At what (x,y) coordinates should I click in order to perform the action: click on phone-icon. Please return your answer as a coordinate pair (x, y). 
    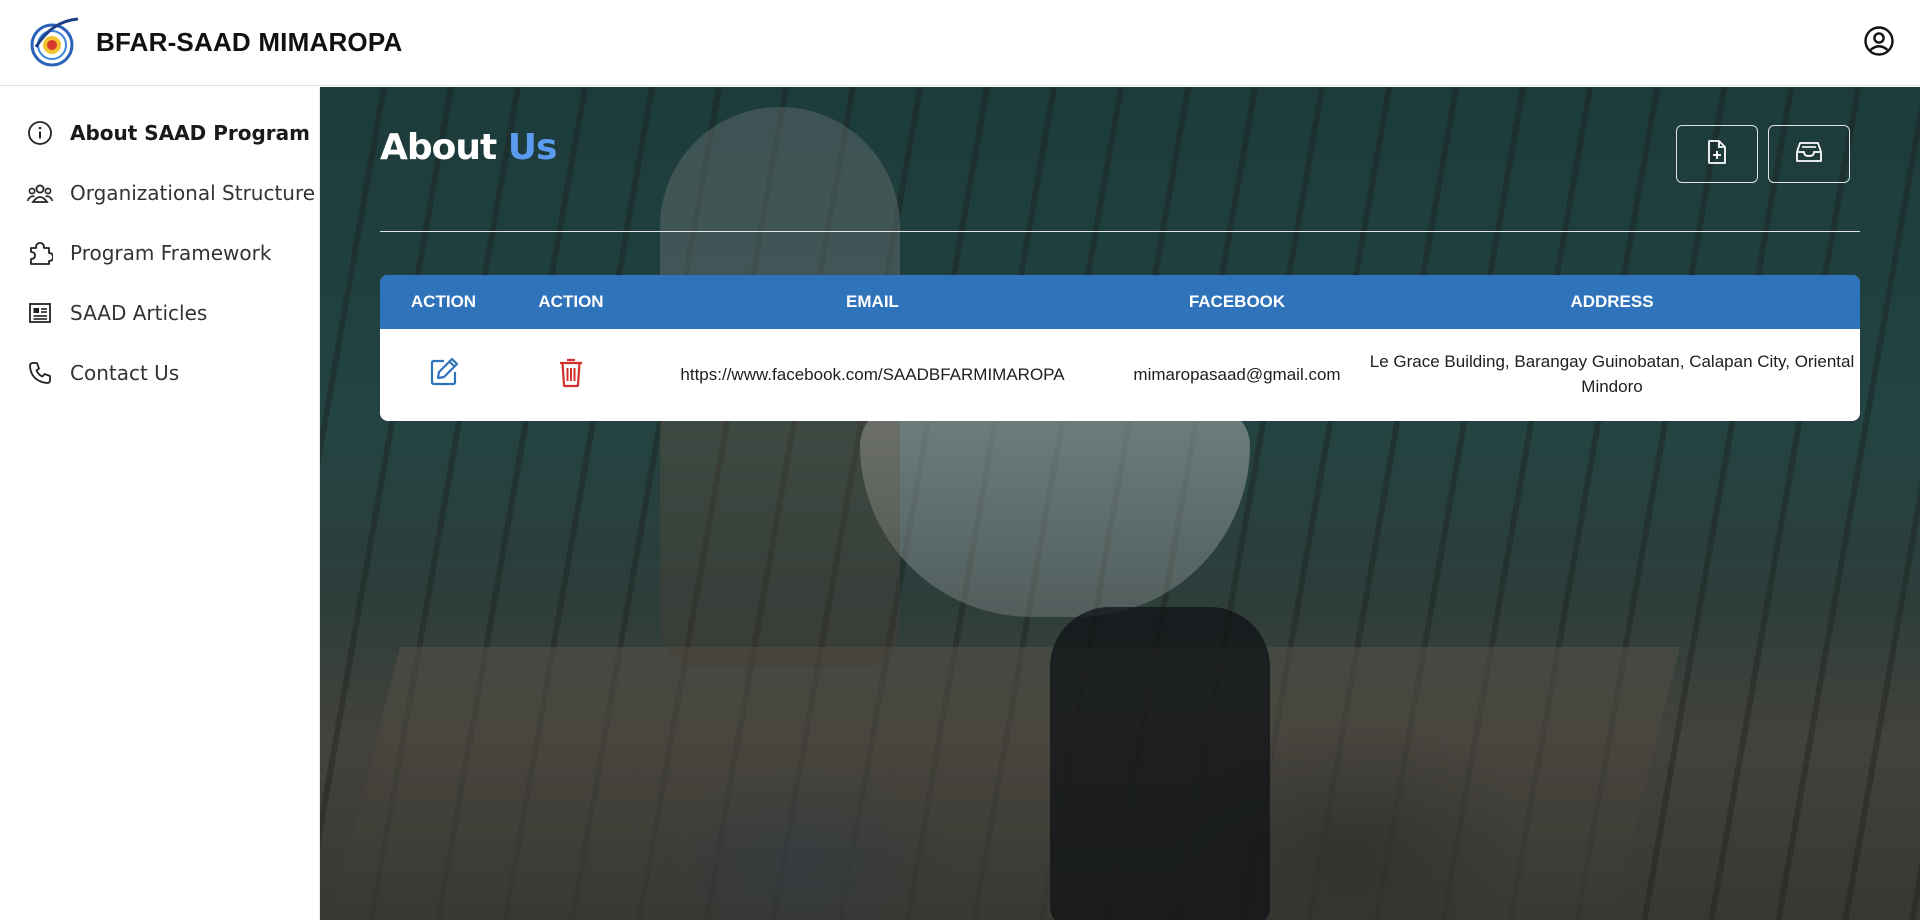
    Looking at the image, I should click on (40, 373).